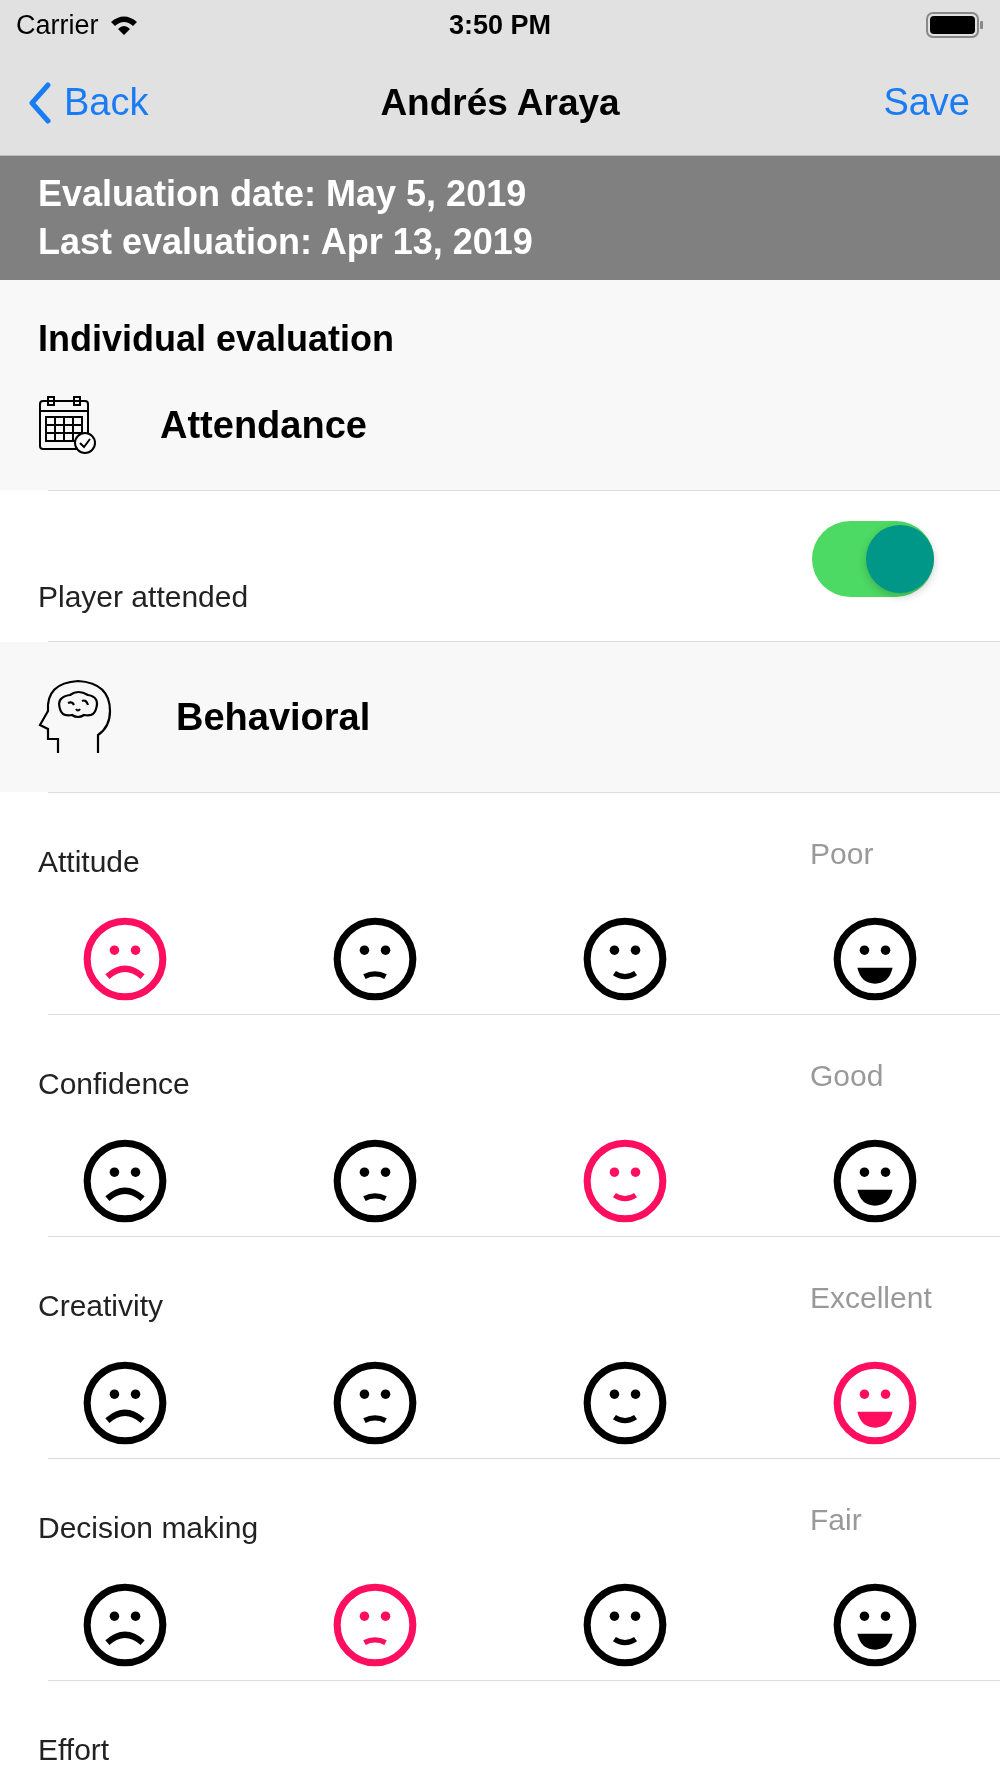  Describe the element at coordinates (88, 102) in the screenshot. I see `back-button: Back` at that location.